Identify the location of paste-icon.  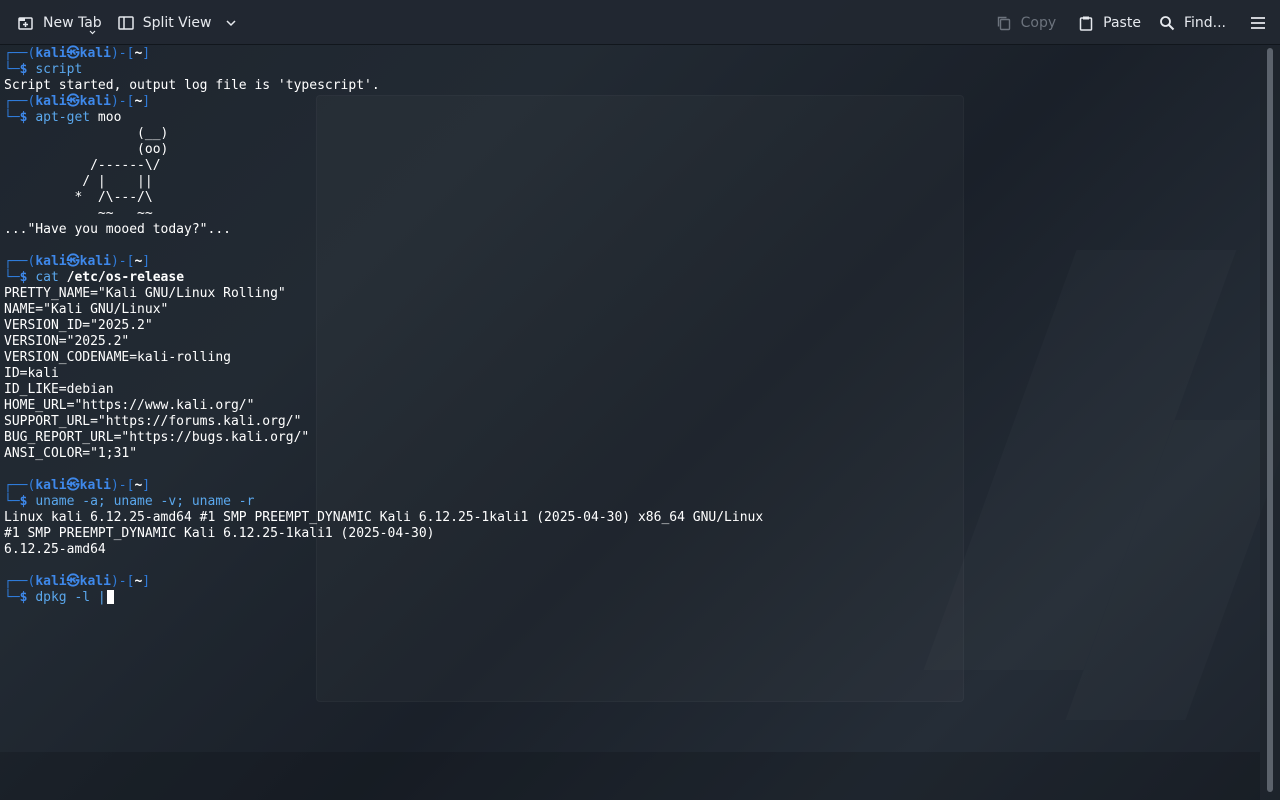
(1086, 23).